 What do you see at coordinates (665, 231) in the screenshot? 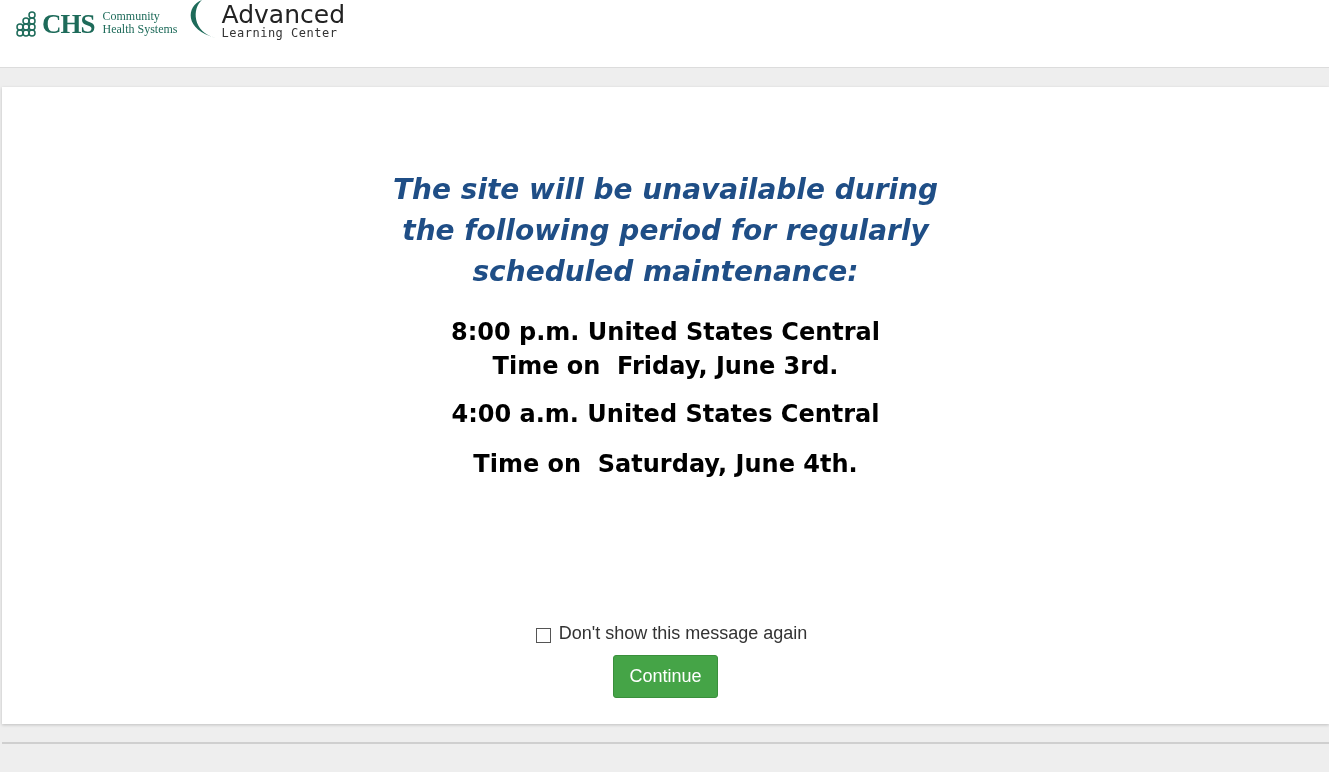
I see `notice-heading: The site will be unavailable during the following period for regularly scheduled maintenance:` at bounding box center [665, 231].